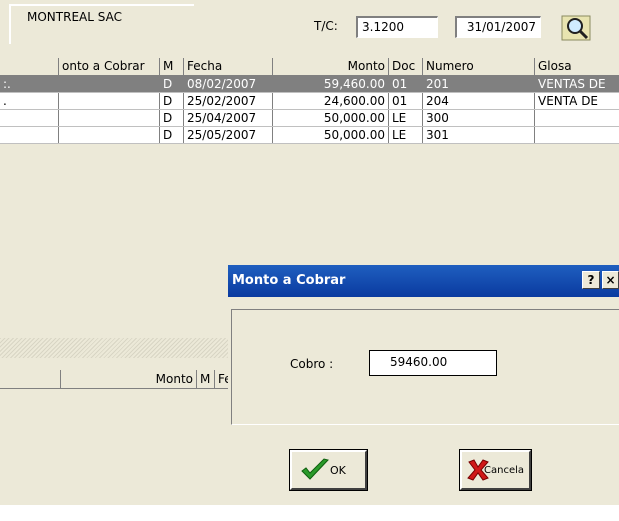 This screenshot has height=521, width=619. I want to click on hatched-divider, so click(114, 348).